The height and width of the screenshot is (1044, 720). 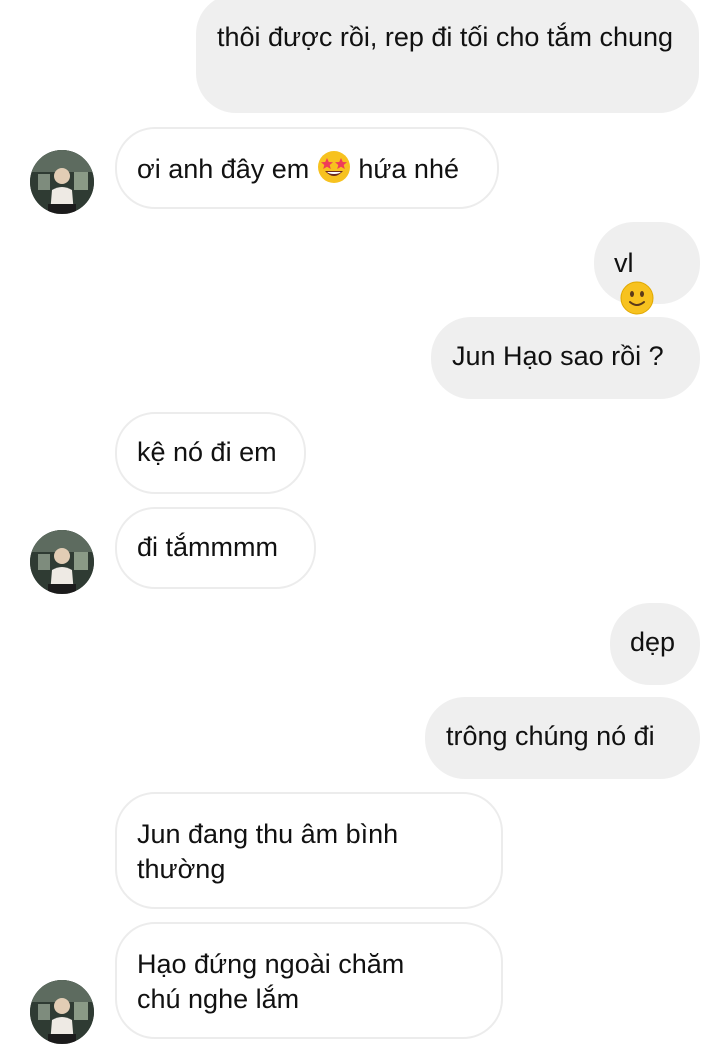 I want to click on message-bubble-incoming: Jun đang thu âm bình thường, so click(x=309, y=850).